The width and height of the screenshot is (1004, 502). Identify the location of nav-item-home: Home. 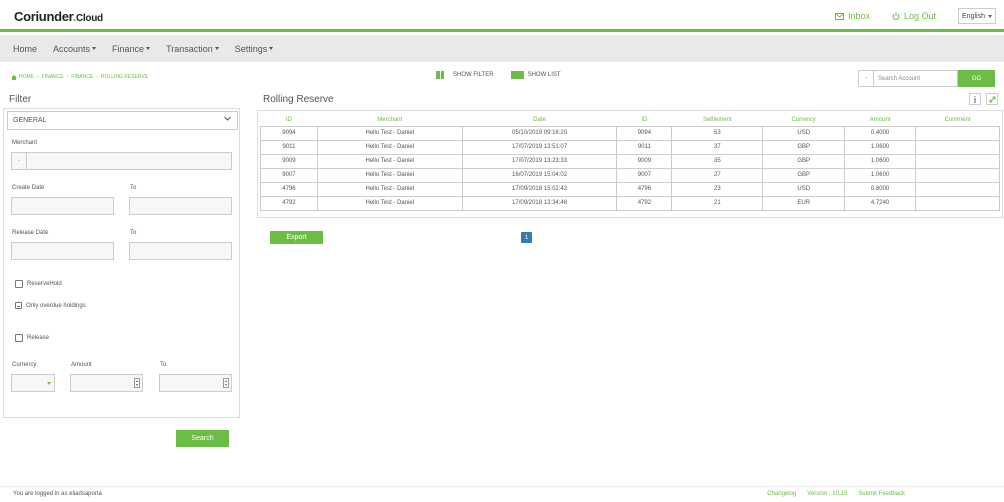
(25, 49).